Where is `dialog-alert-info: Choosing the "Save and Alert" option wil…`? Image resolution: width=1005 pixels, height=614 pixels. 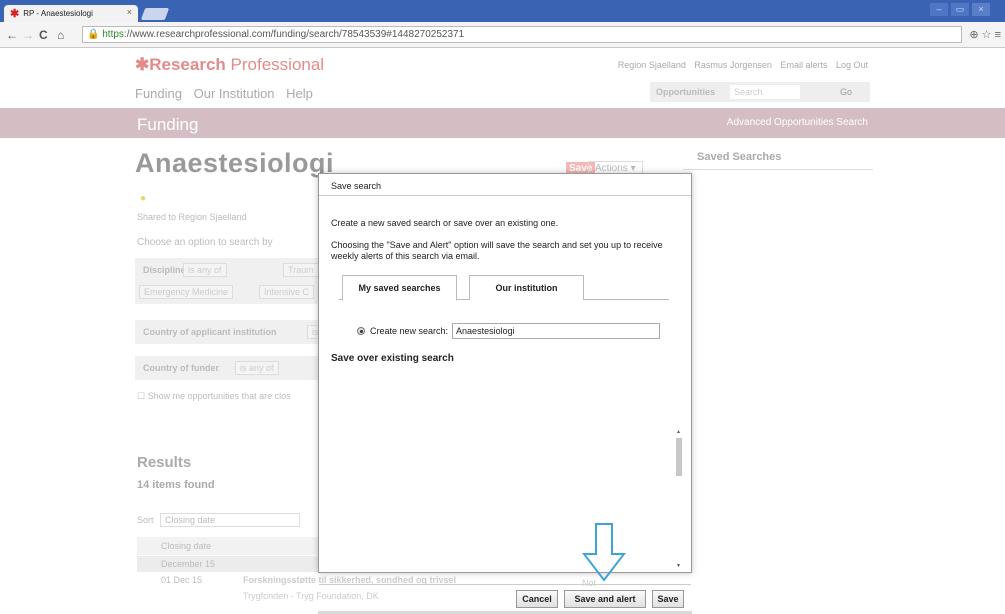
dialog-alert-info: Choosing the "Save and Alert" option wil… is located at coordinates (497, 250).